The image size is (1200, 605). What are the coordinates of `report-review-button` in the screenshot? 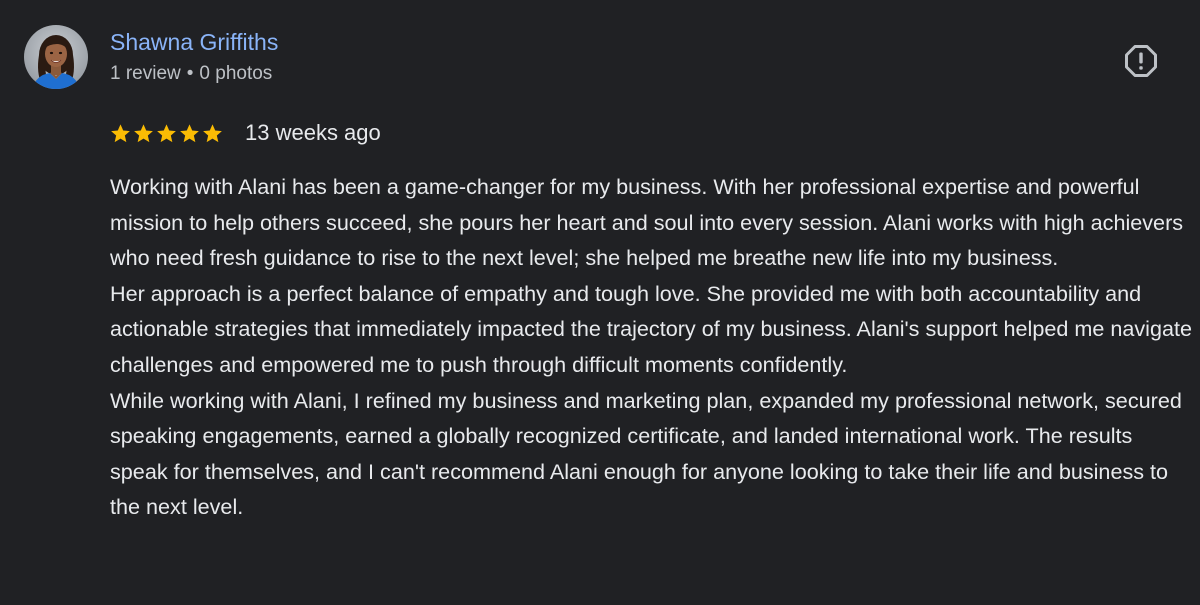 It's located at (1141, 61).